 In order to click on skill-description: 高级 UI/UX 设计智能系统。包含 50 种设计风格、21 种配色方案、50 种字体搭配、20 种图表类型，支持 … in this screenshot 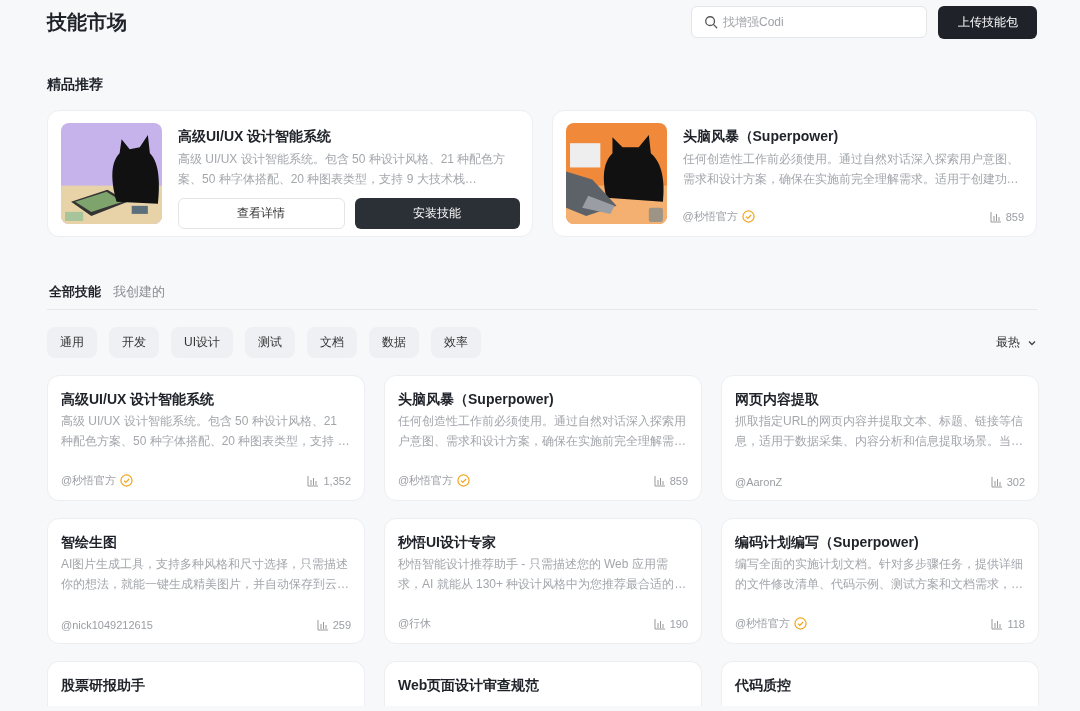, I will do `click(206, 431)`.